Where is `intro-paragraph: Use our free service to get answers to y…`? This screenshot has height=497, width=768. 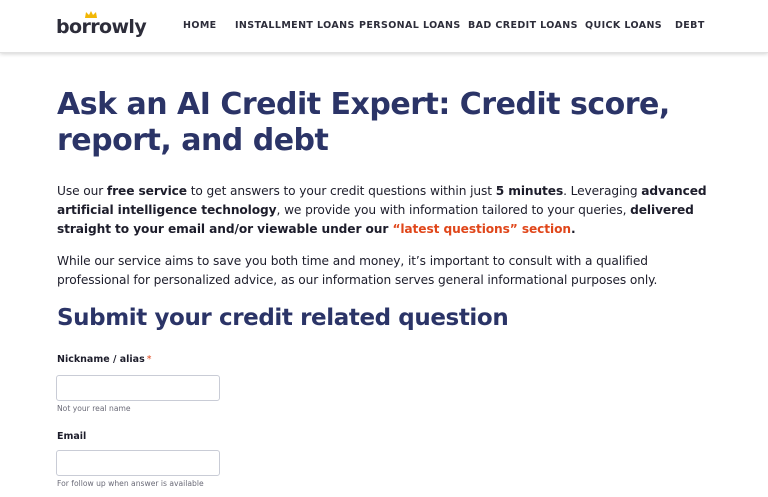
intro-paragraph: Use our free service to get answers to y… is located at coordinates (382, 210).